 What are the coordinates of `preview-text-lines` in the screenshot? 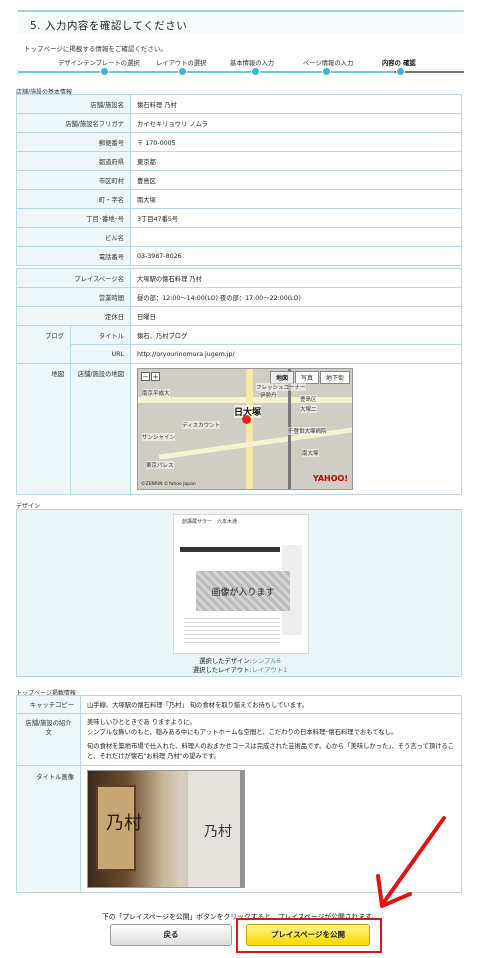 It's located at (232, 630).